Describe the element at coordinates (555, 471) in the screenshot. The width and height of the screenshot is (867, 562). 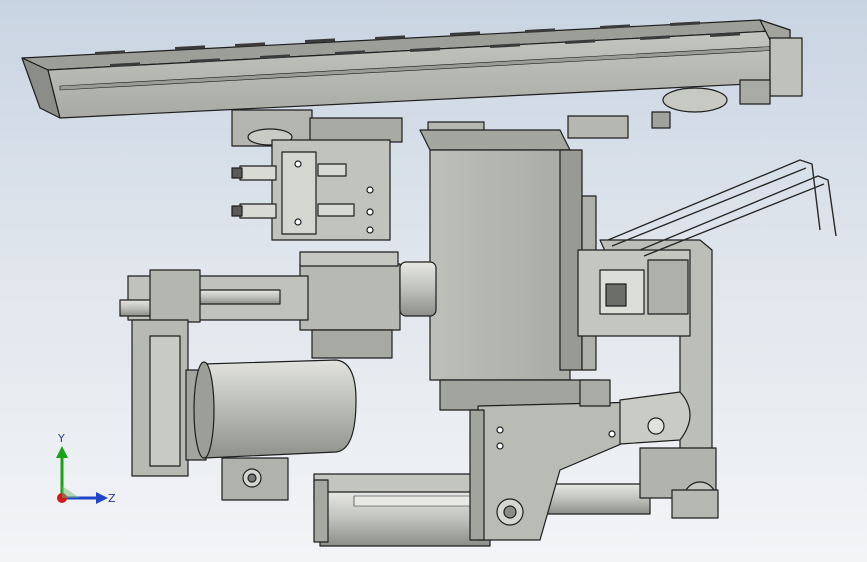
I see `lever-bracket` at that location.